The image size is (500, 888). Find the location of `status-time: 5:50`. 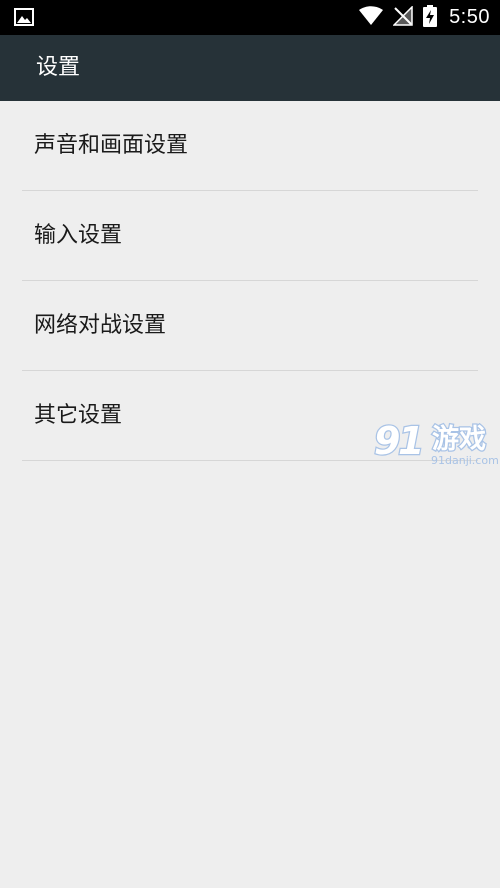

status-time: 5:50 is located at coordinates (469, 17).